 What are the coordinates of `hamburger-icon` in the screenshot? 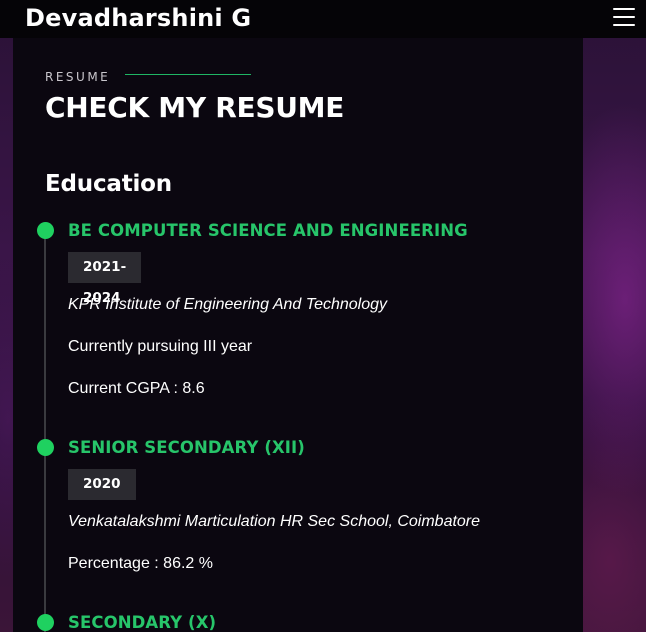 It's located at (624, 17).